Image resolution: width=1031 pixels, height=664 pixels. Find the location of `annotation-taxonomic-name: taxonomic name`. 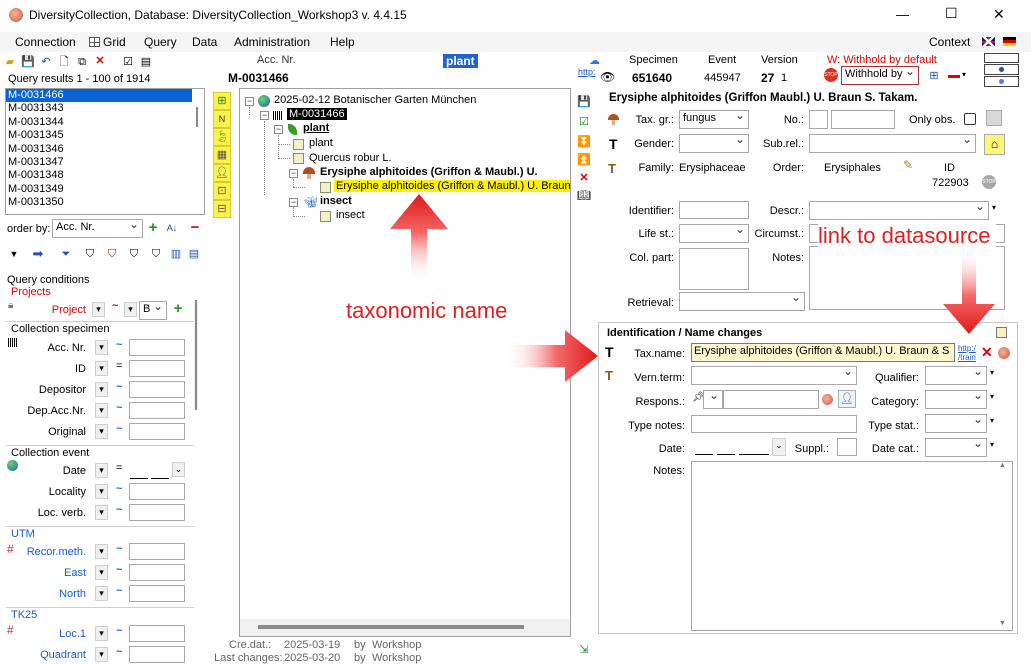

annotation-taxonomic-name: taxonomic name is located at coordinates (427, 310).